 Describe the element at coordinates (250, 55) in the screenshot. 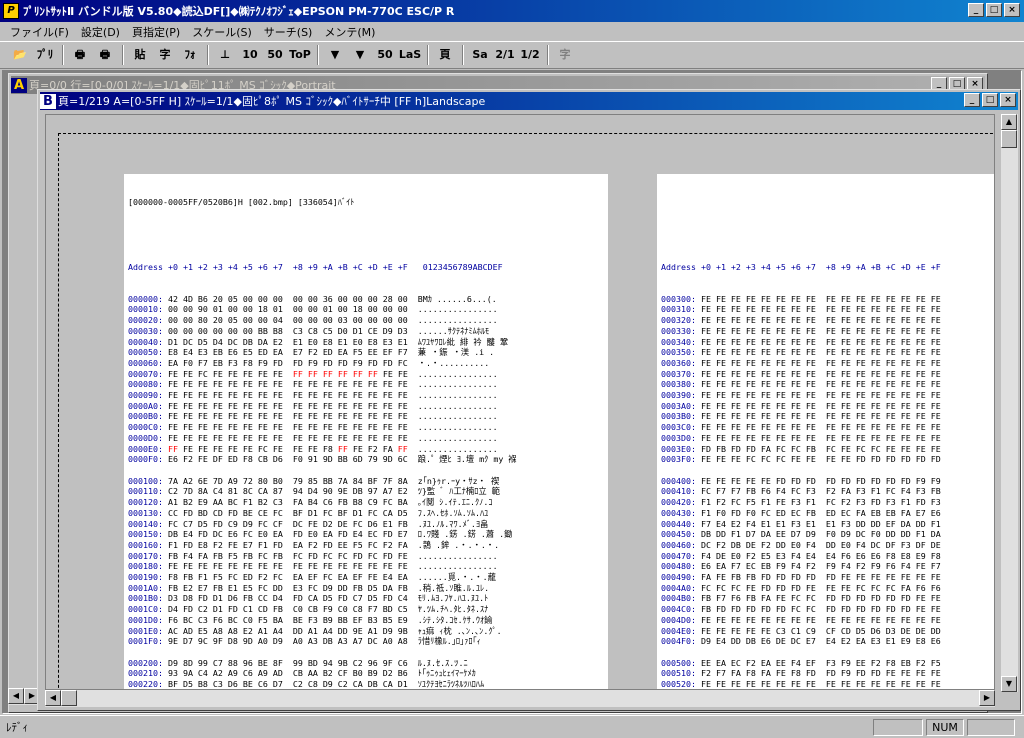

I see `arrow-up-10-icon: 10` at that location.